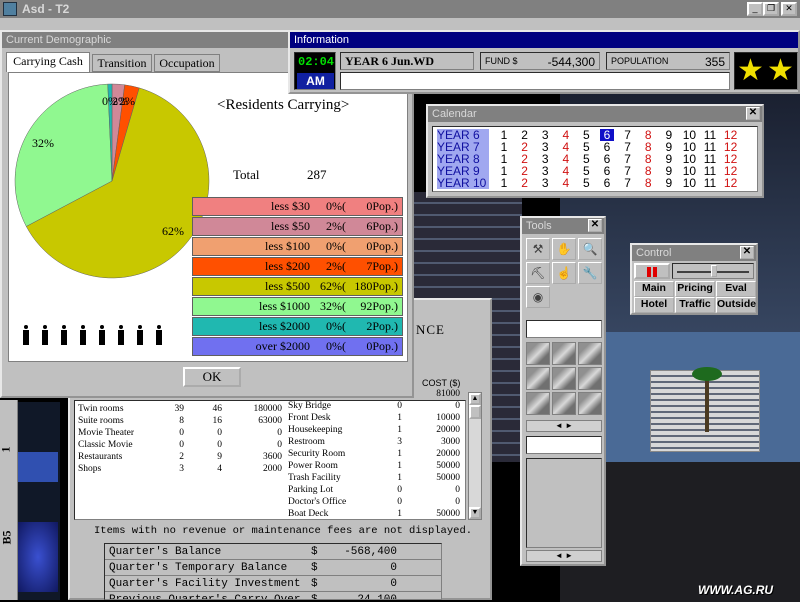  Describe the element at coordinates (475, 456) in the screenshot. I see `finance-scrollbar: ▲ ▼` at that location.